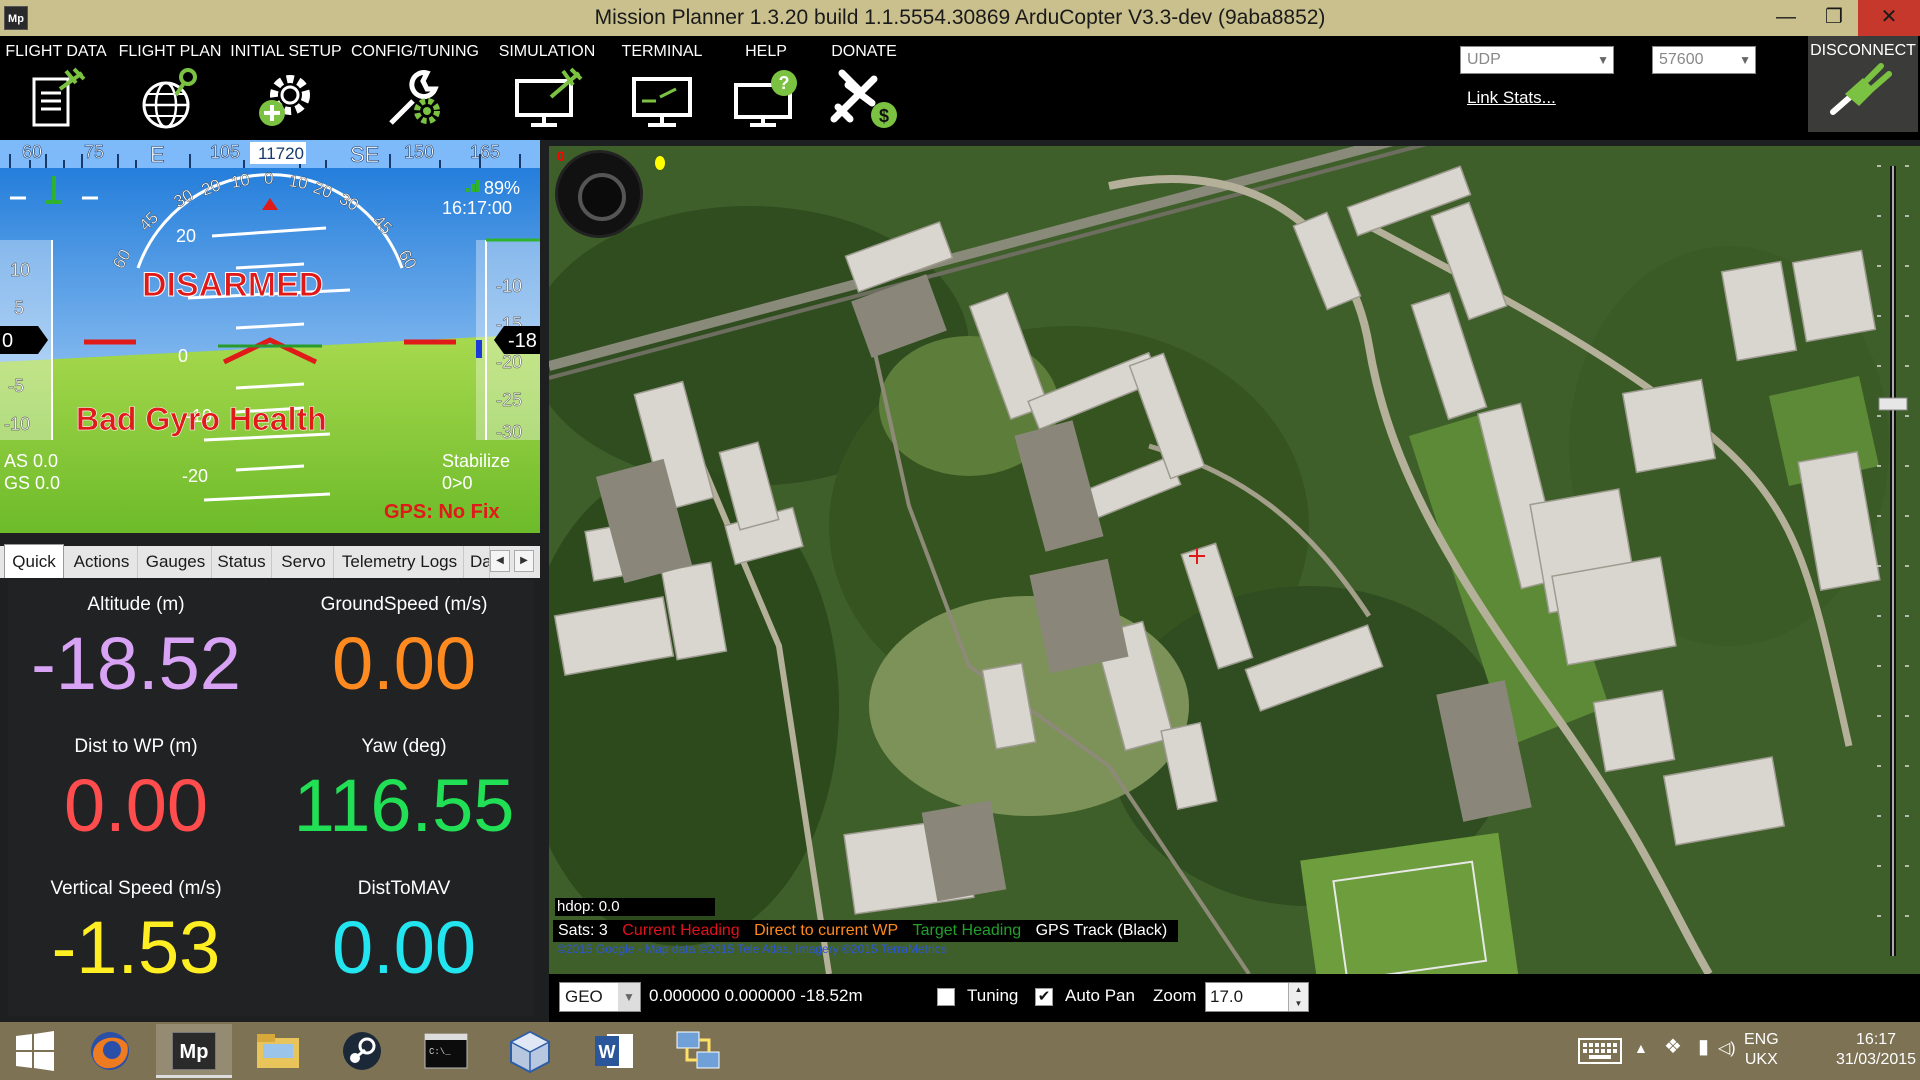  Describe the element at coordinates (419, 152) in the screenshot. I see `heading-tick: 150` at that location.